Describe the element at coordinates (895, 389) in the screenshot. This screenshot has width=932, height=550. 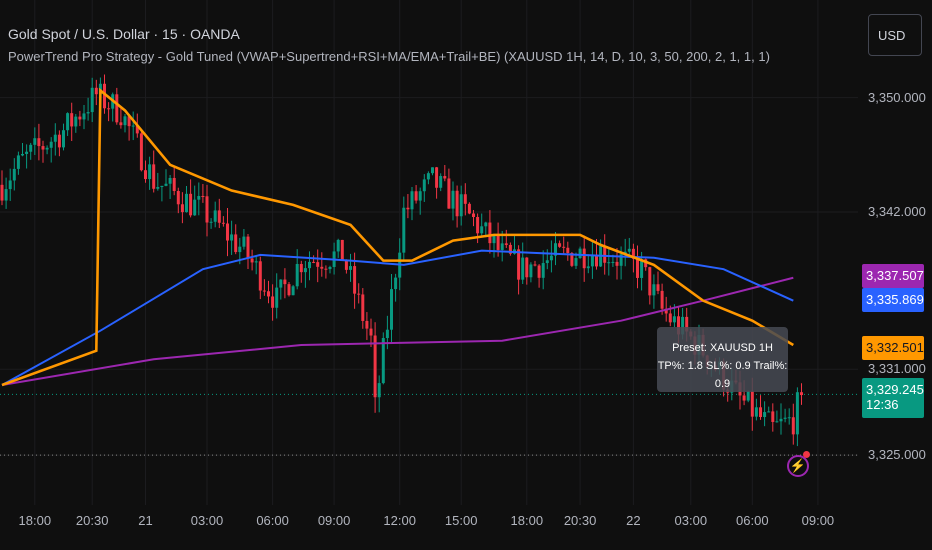
I see `last-price: 3,329.245` at that location.